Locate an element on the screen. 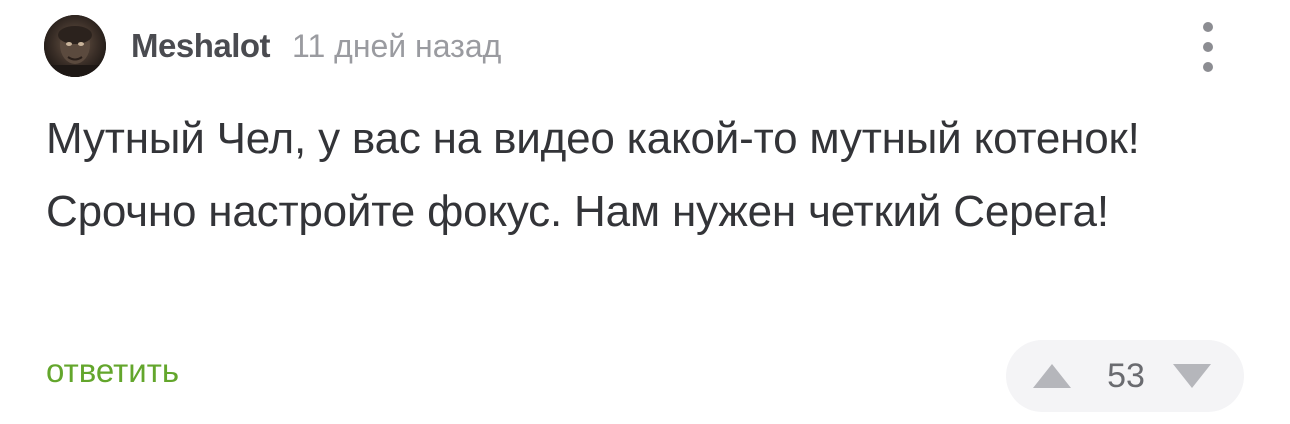  reply-button: ответить is located at coordinates (112, 371).